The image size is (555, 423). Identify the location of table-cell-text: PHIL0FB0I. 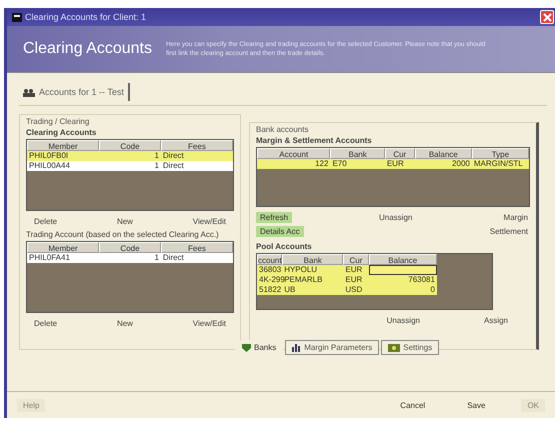
(49, 156).